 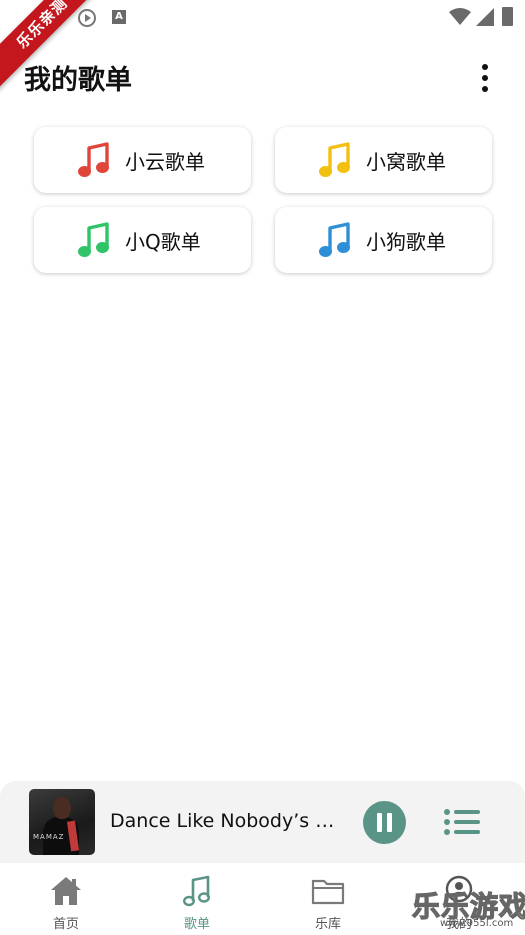 I want to click on nav-label-home: 首页, so click(x=65, y=924).